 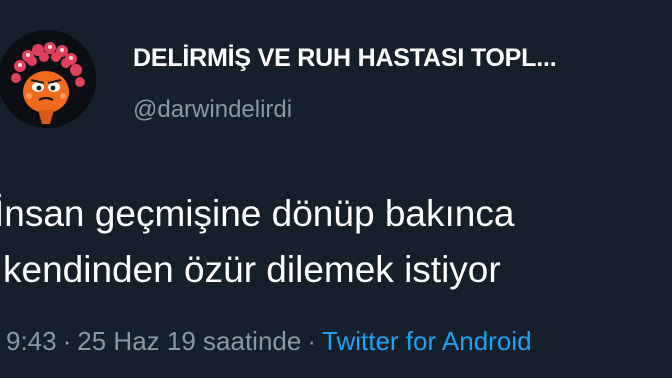 I want to click on tweet-source-link: Twitter for Android, so click(x=427, y=341).